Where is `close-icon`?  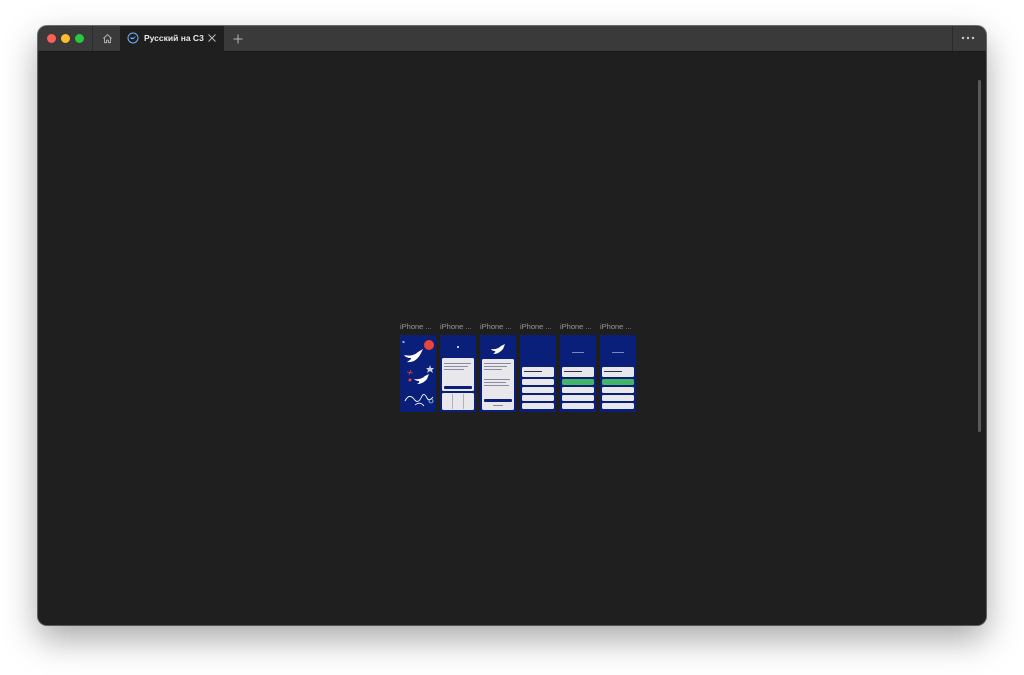 close-icon is located at coordinates (212, 38).